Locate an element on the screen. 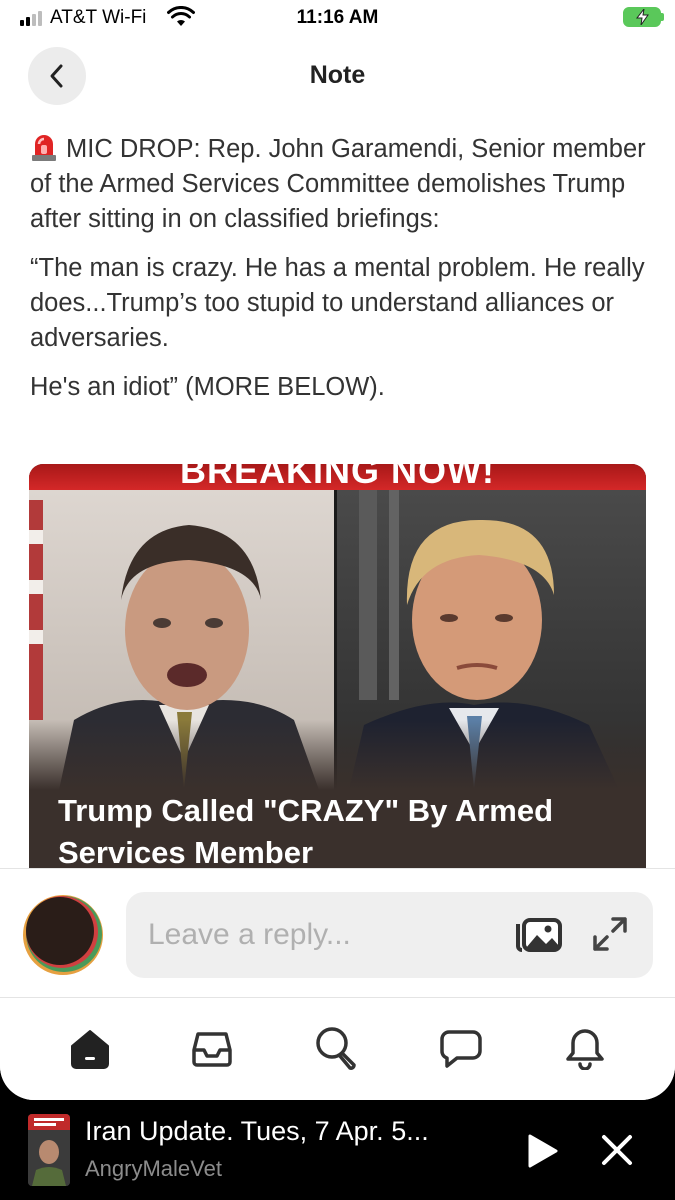 The height and width of the screenshot is (1200, 675). tab-bar is located at coordinates (337, 1049).